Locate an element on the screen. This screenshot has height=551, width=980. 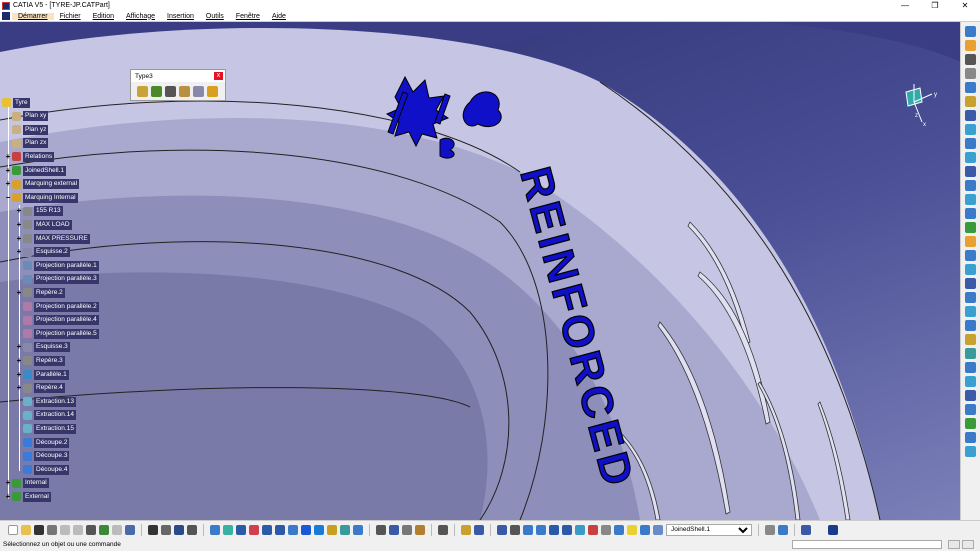
tree-node: Projection parallèle.3 is located at coordinates (57, 279).